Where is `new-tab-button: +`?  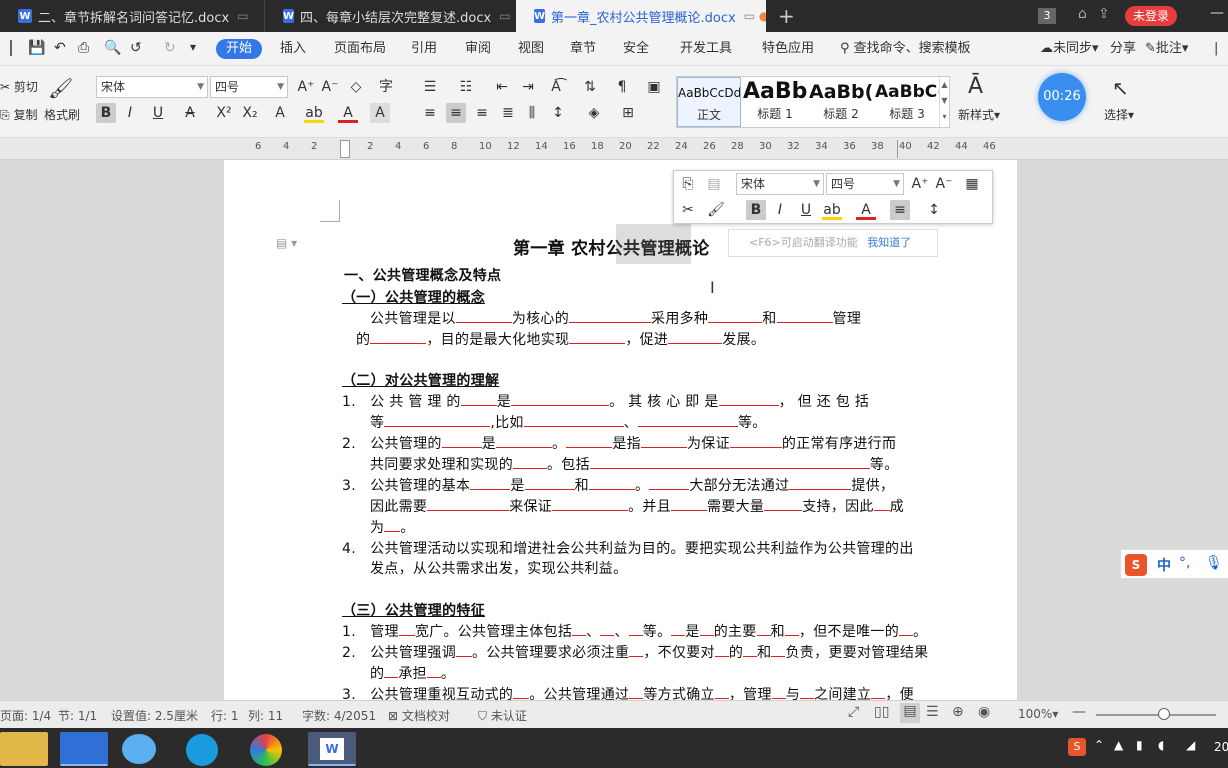
new-tab-button: + is located at coordinates (786, 16).